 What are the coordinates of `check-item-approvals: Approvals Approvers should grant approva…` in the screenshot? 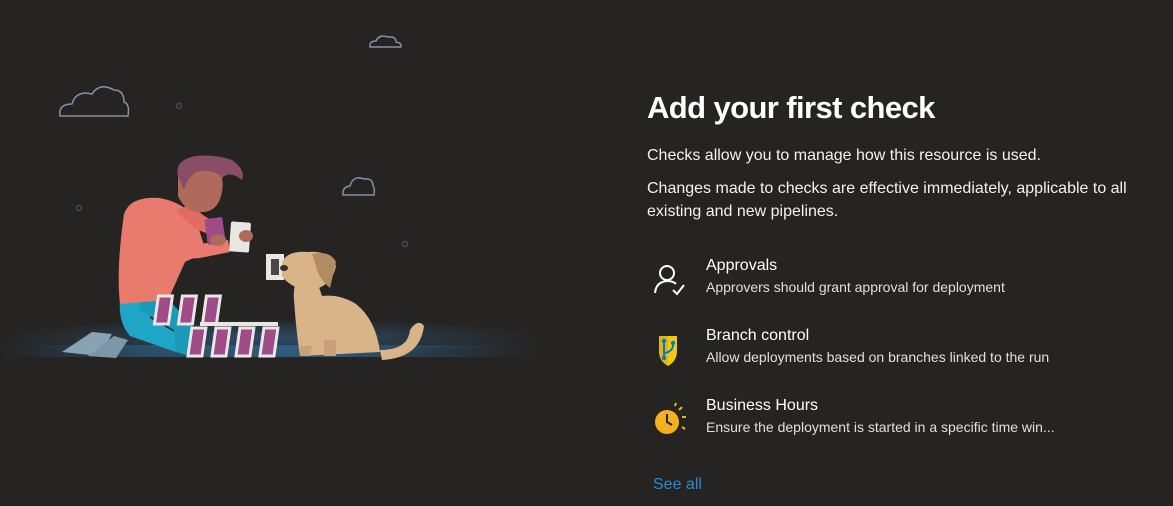 It's located at (910, 290).